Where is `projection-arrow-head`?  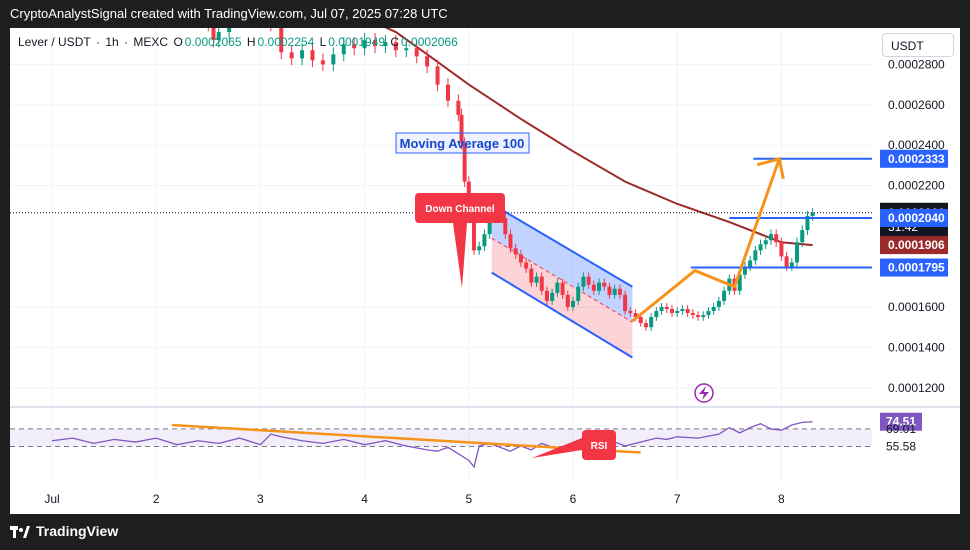 projection-arrow-head is located at coordinates (770, 168).